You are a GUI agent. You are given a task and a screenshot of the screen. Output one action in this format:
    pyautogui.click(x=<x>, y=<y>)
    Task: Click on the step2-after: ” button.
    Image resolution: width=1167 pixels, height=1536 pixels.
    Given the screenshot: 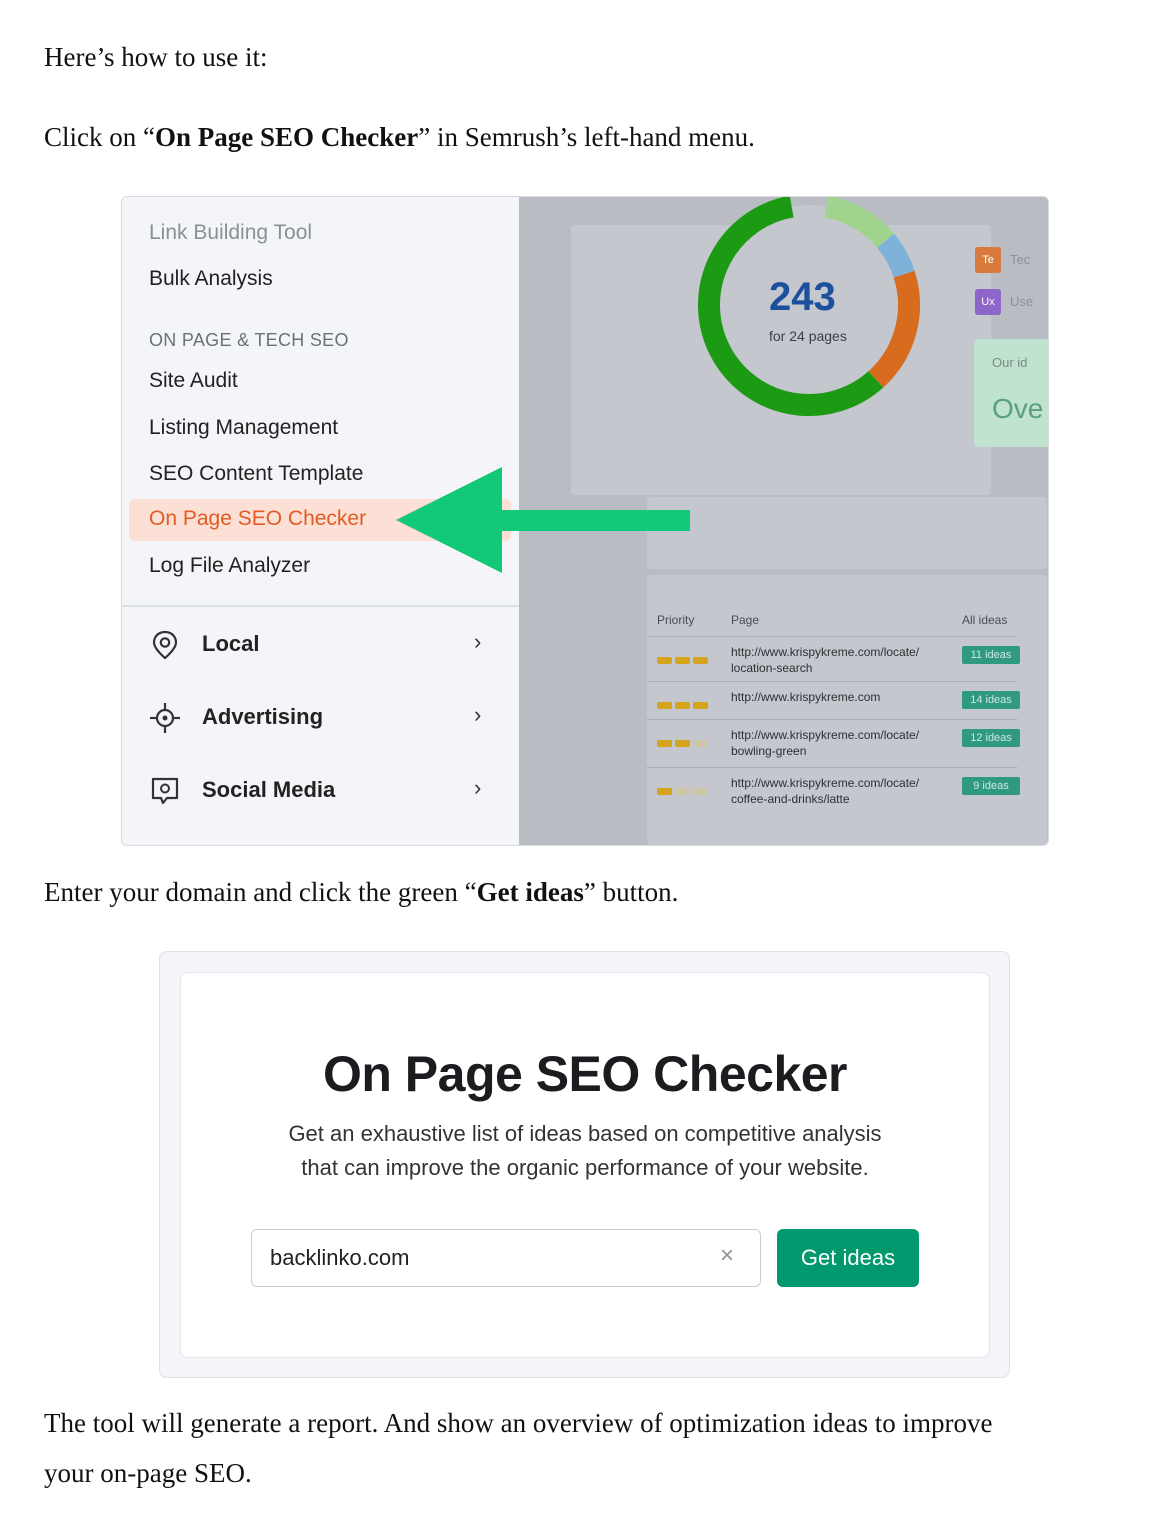 What is the action you would take?
    pyautogui.click(x=631, y=892)
    